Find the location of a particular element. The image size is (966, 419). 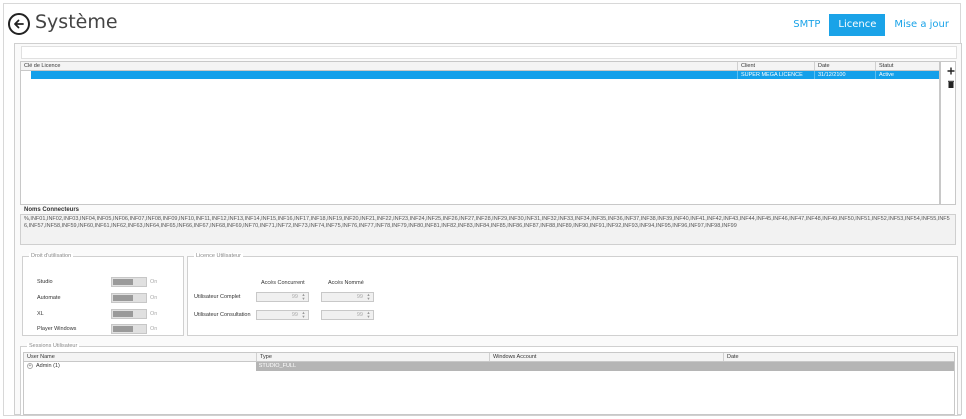

add-license-button is located at coordinates (951, 71).